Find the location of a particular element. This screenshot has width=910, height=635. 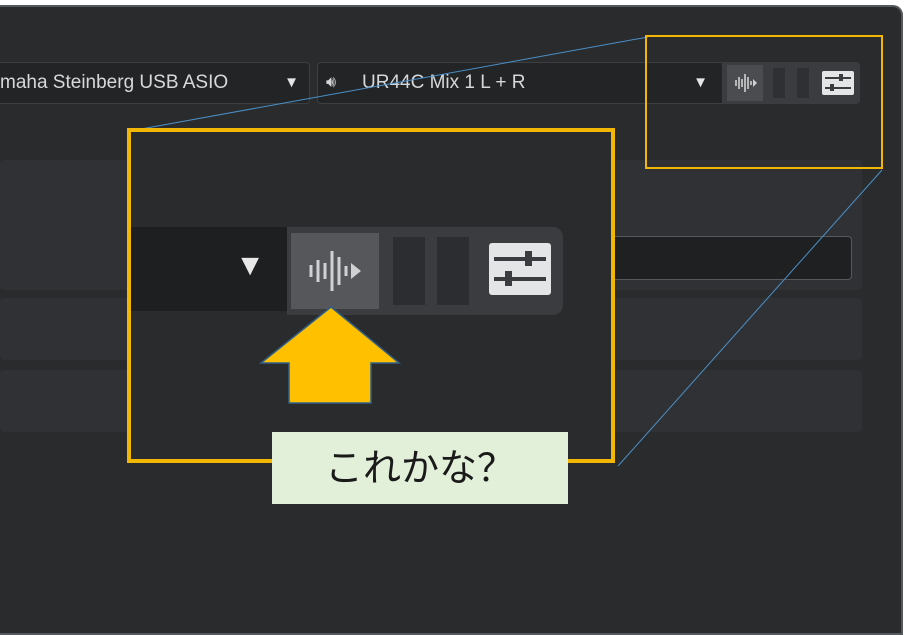

mixer-settings-icon is located at coordinates (520, 269).